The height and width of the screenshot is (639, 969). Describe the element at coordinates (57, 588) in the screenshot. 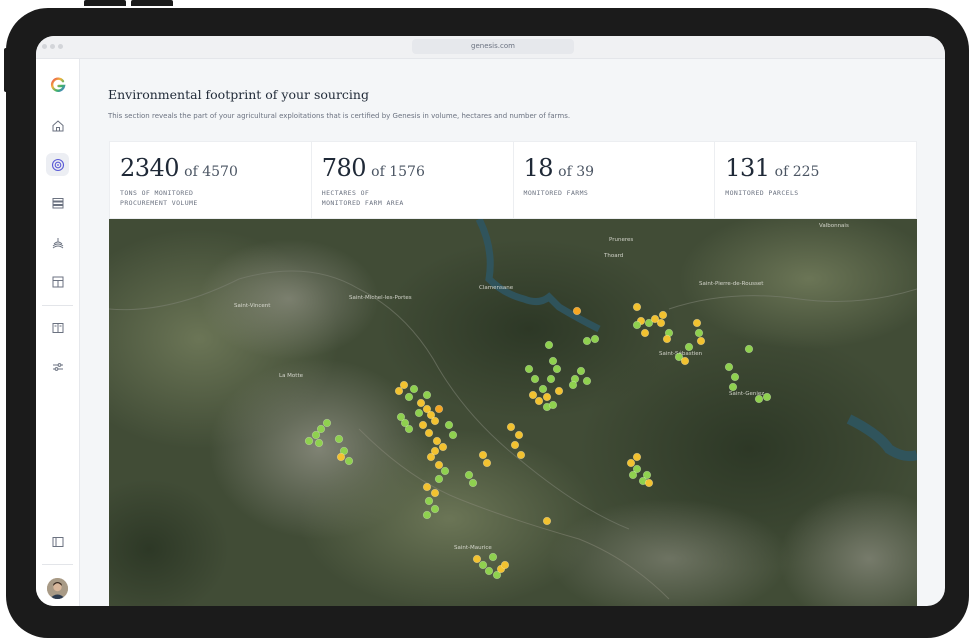

I see `user-avatar` at that location.